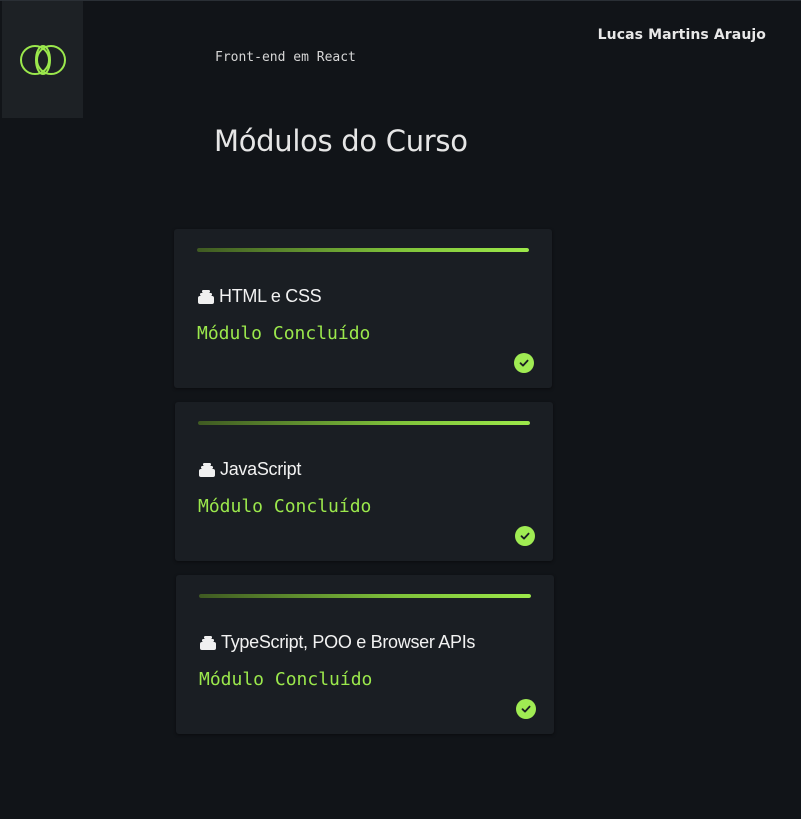 This screenshot has width=801, height=819. I want to click on module-title: TypeScript, POO e Browser APIs, so click(348, 642).